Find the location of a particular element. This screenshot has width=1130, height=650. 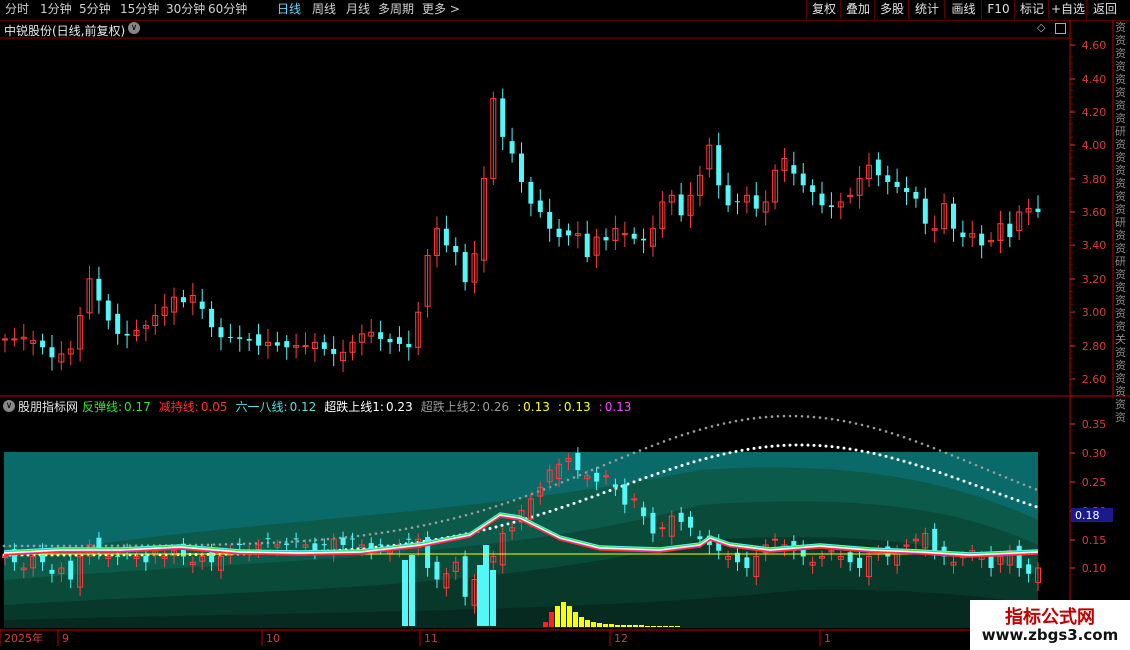

date-label: 2025年 is located at coordinates (23, 638).